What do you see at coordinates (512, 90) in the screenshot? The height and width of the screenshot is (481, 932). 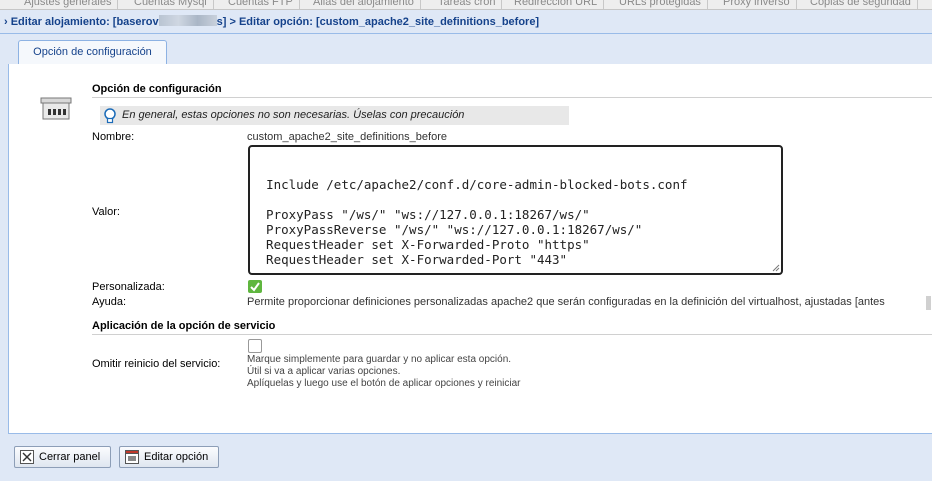 I see `section-title-config: Opción de configuración` at bounding box center [512, 90].